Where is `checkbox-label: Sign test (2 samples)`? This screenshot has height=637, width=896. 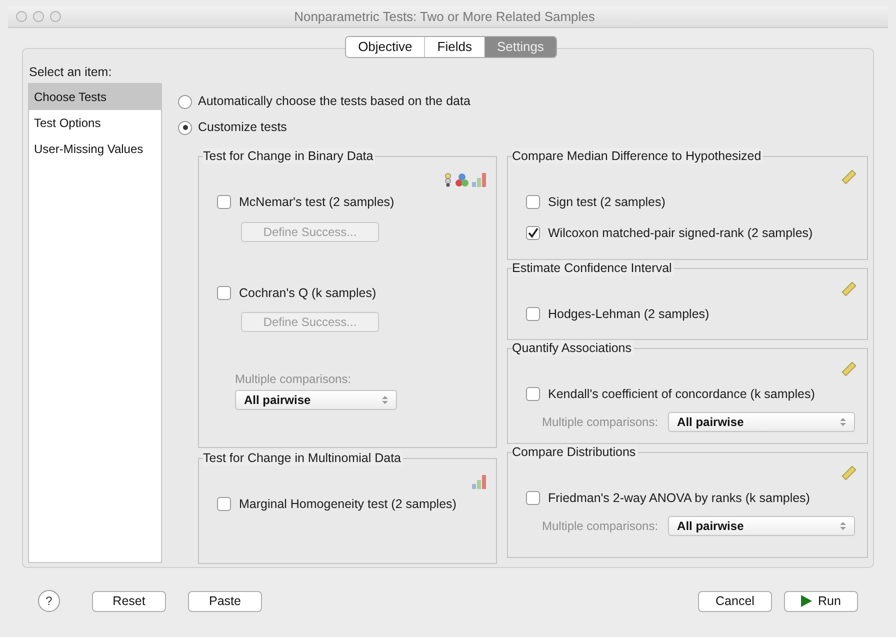 checkbox-label: Sign test (2 samples) is located at coordinates (607, 202).